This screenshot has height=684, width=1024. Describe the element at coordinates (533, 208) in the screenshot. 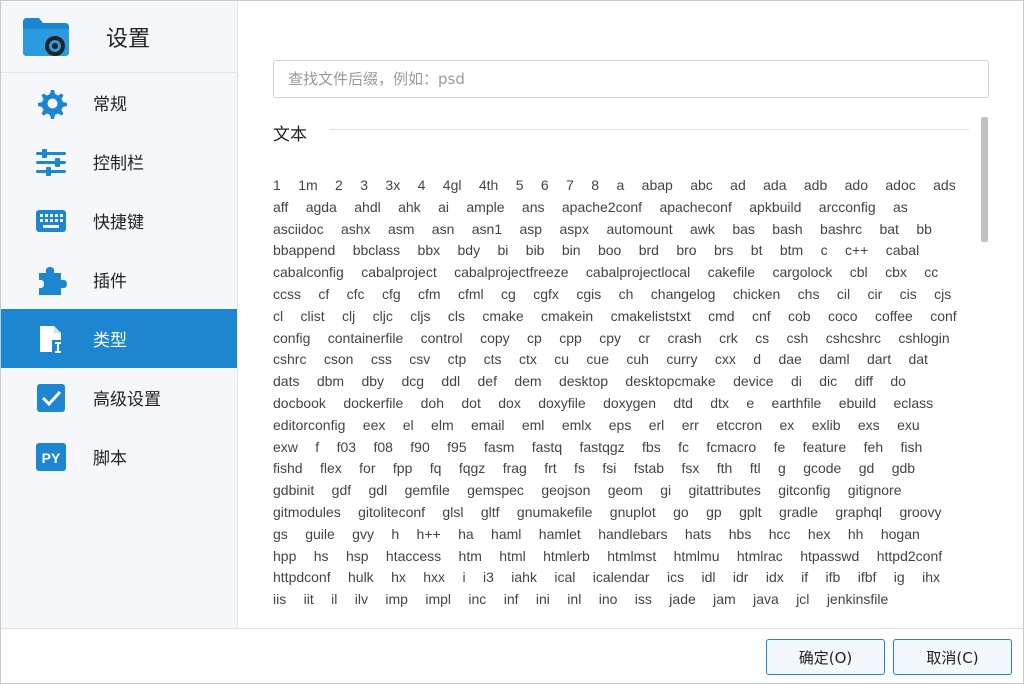

I see `extension-item: ans` at that location.